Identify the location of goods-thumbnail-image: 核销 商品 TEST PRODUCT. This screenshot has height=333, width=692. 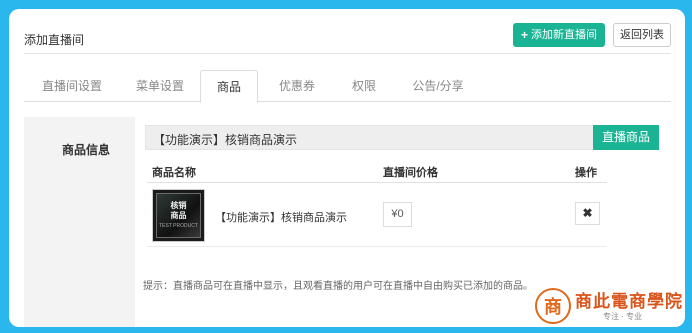
(178, 215).